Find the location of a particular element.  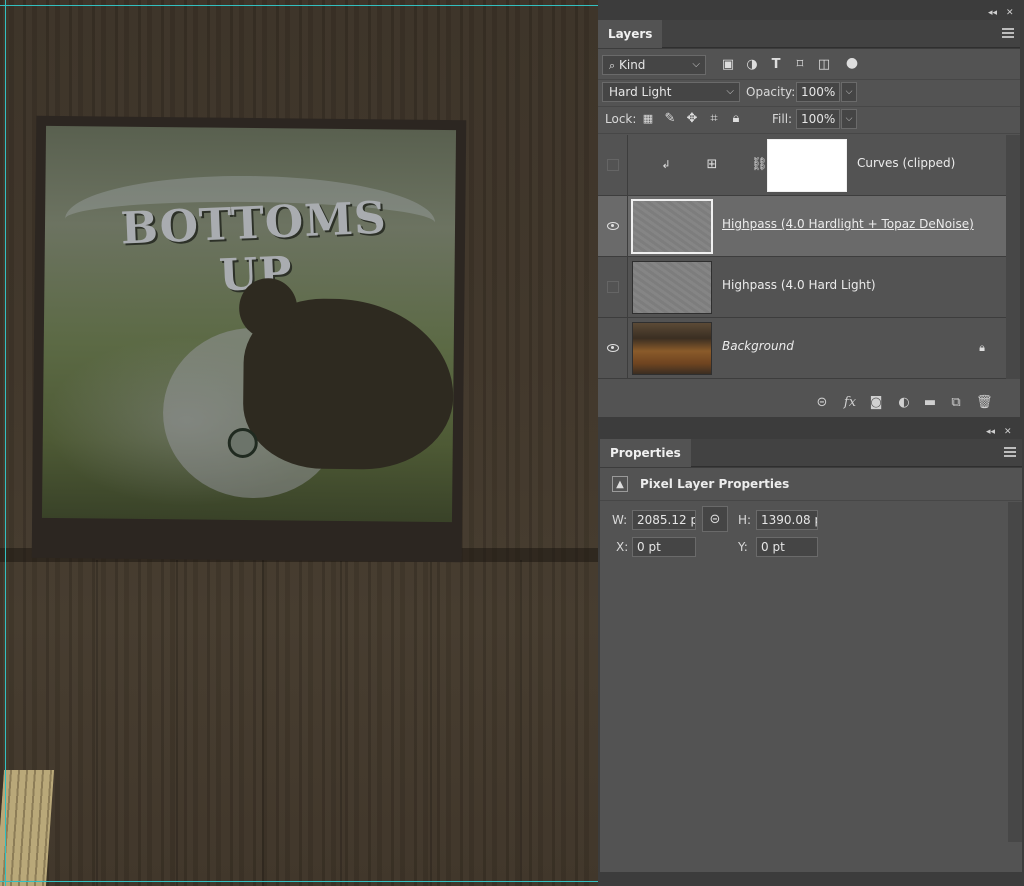

properties-panel-tabbar: Properties is located at coordinates (811, 453).